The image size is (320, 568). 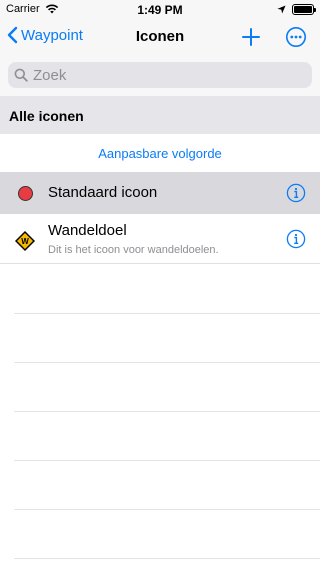 I want to click on search-icon, so click(x=21, y=75).